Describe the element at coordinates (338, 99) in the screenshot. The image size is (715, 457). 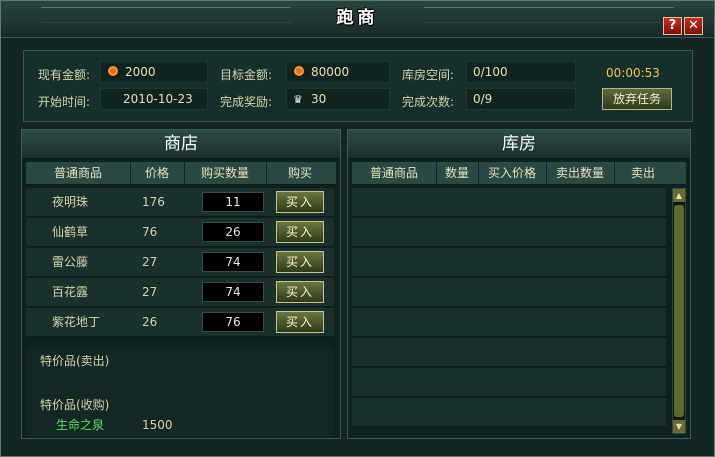
I see `reward-value: ♛ 30` at that location.